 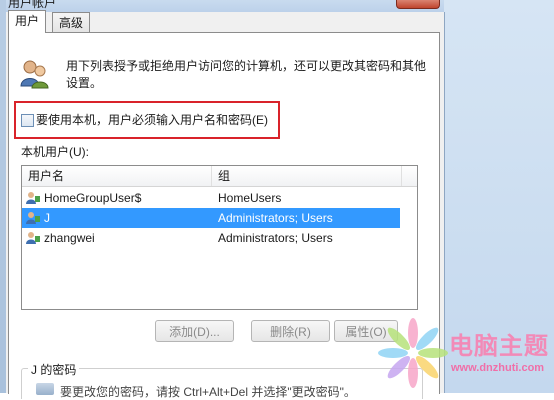 What do you see at coordinates (45, 389) in the screenshot?
I see `password-icon` at bounding box center [45, 389].